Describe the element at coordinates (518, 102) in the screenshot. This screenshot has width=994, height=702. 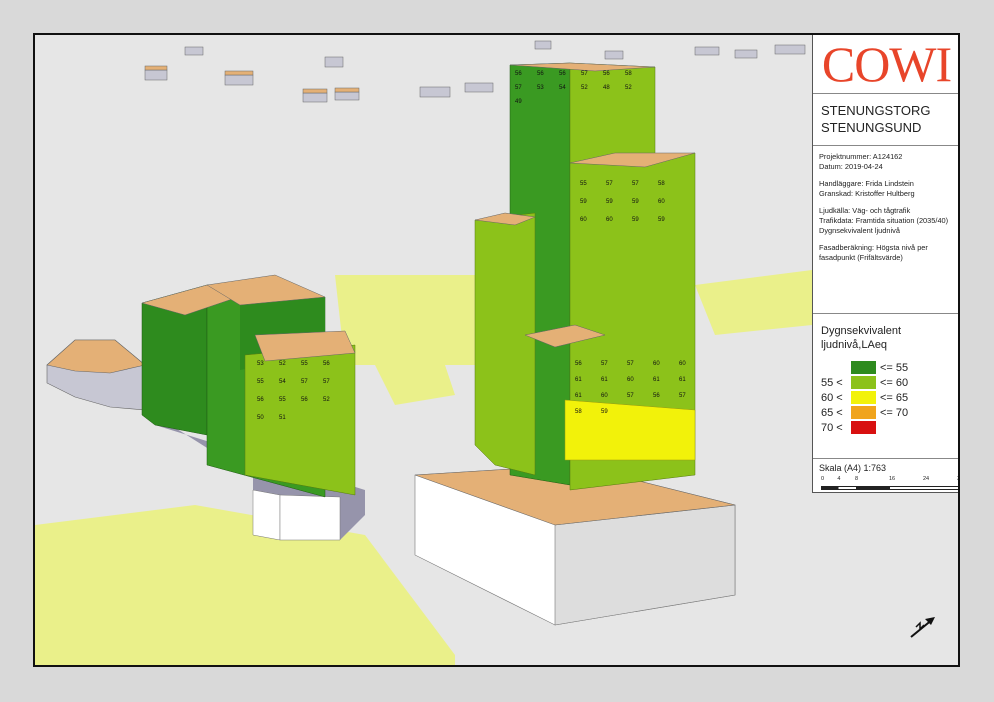
I see `facade-noise-label: 49` at that location.